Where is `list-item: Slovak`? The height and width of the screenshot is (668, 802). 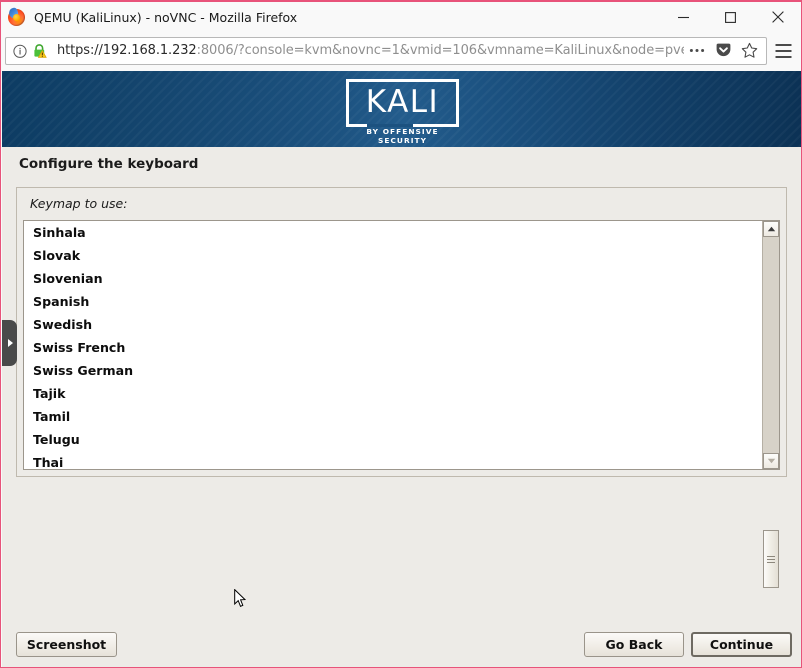
list-item: Slovak is located at coordinates (393, 255).